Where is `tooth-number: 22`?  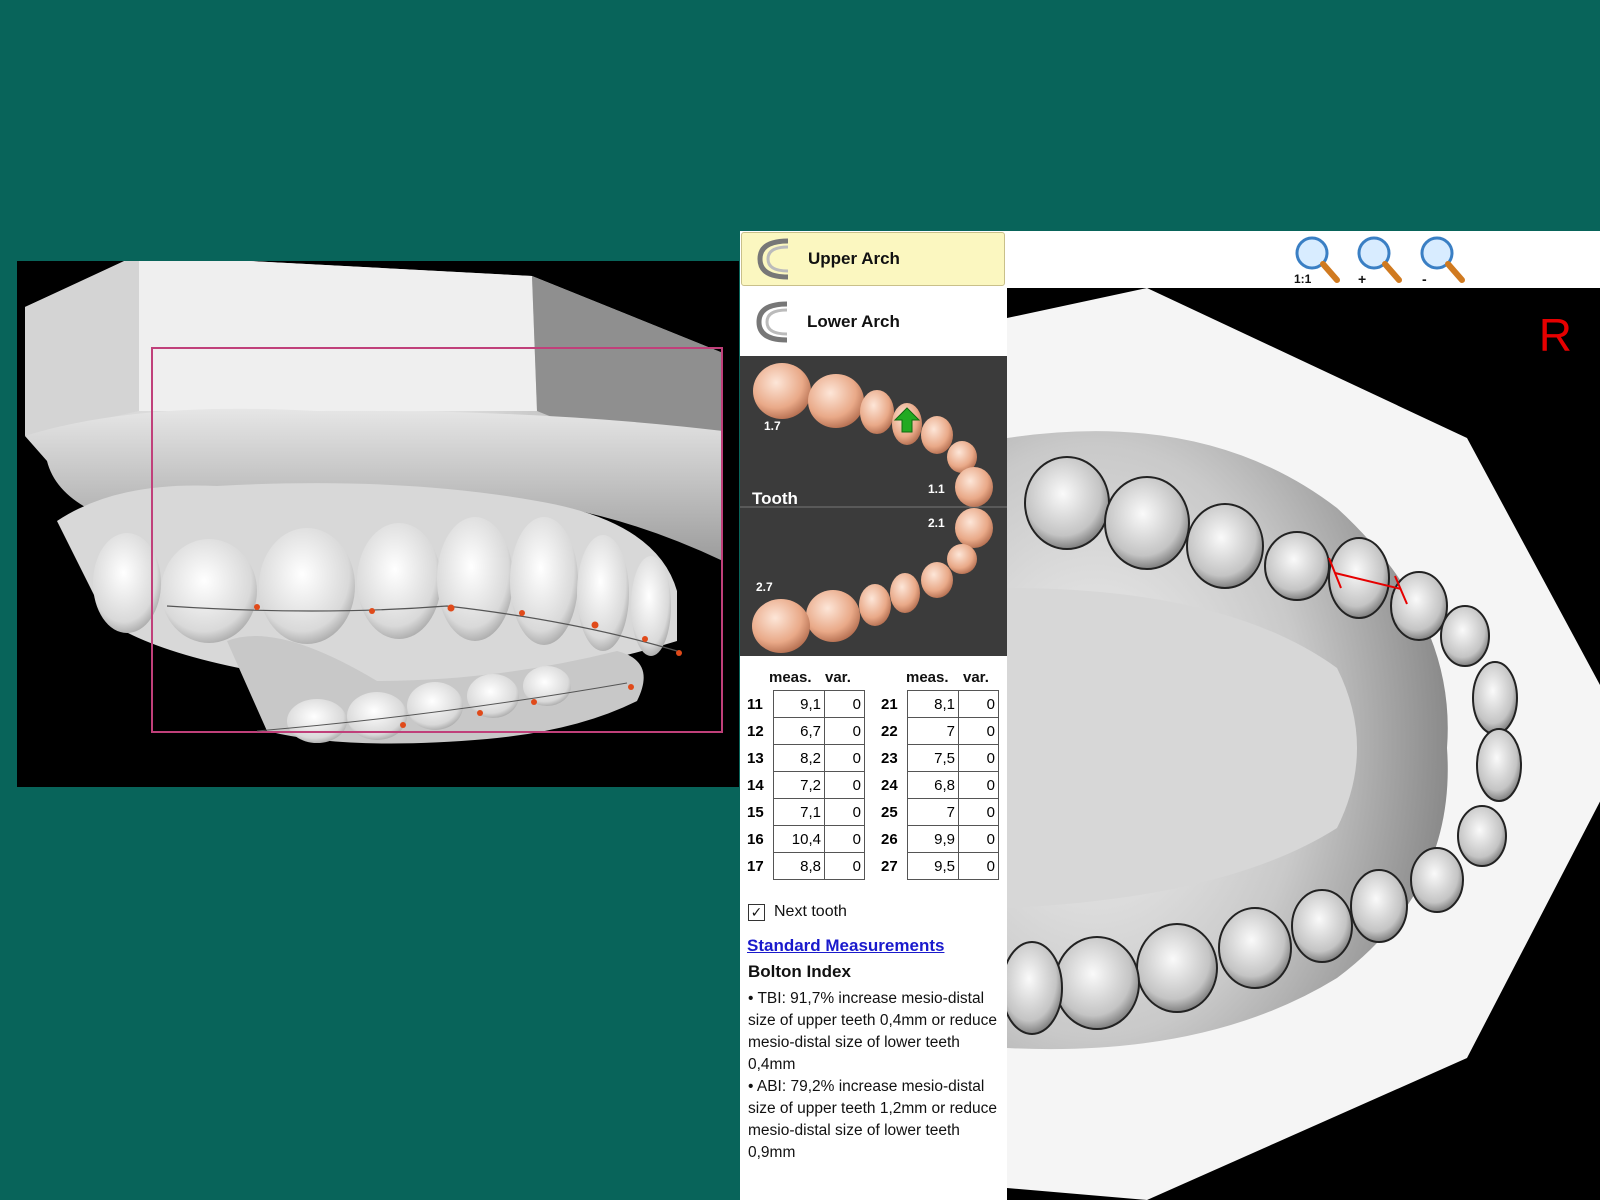 tooth-number: 22 is located at coordinates (889, 731).